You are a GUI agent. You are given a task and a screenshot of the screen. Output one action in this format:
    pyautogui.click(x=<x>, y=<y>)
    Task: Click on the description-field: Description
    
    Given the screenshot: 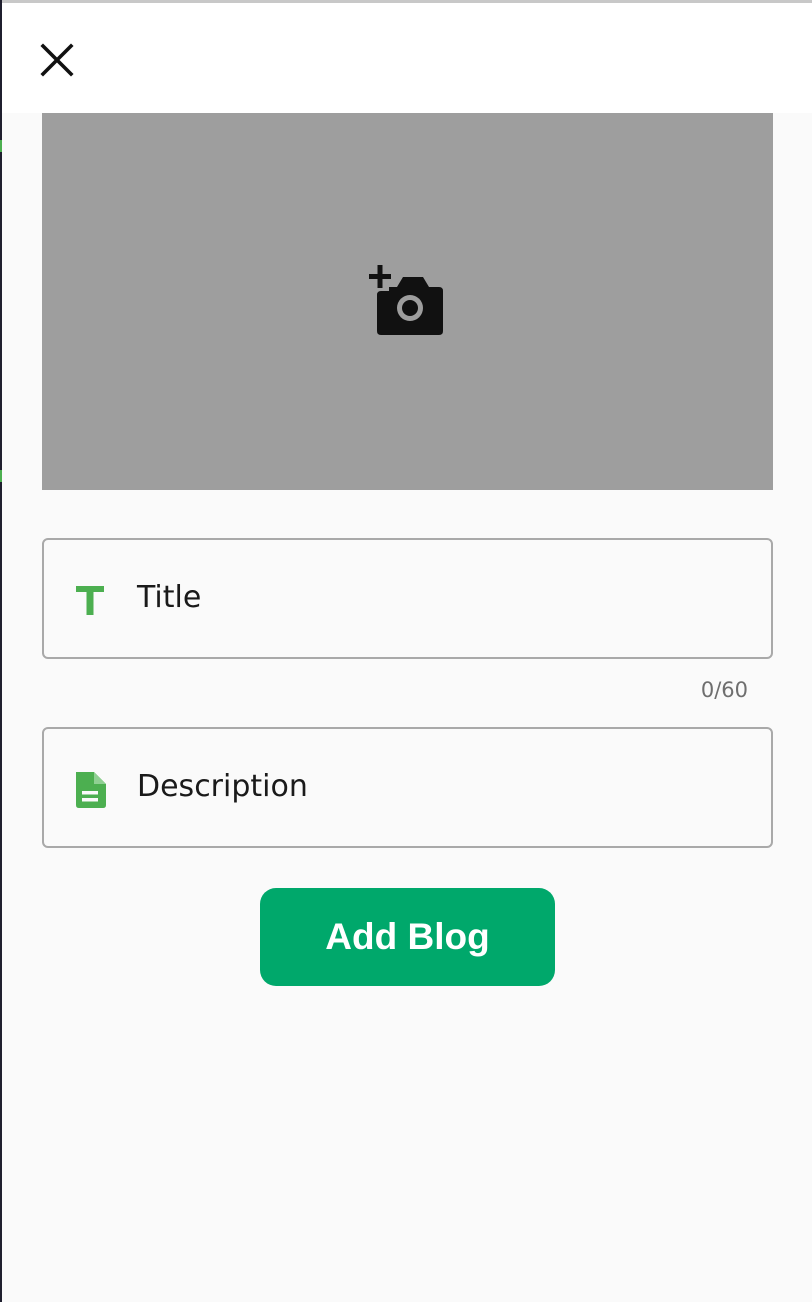 What is the action you would take?
    pyautogui.click(x=407, y=787)
    